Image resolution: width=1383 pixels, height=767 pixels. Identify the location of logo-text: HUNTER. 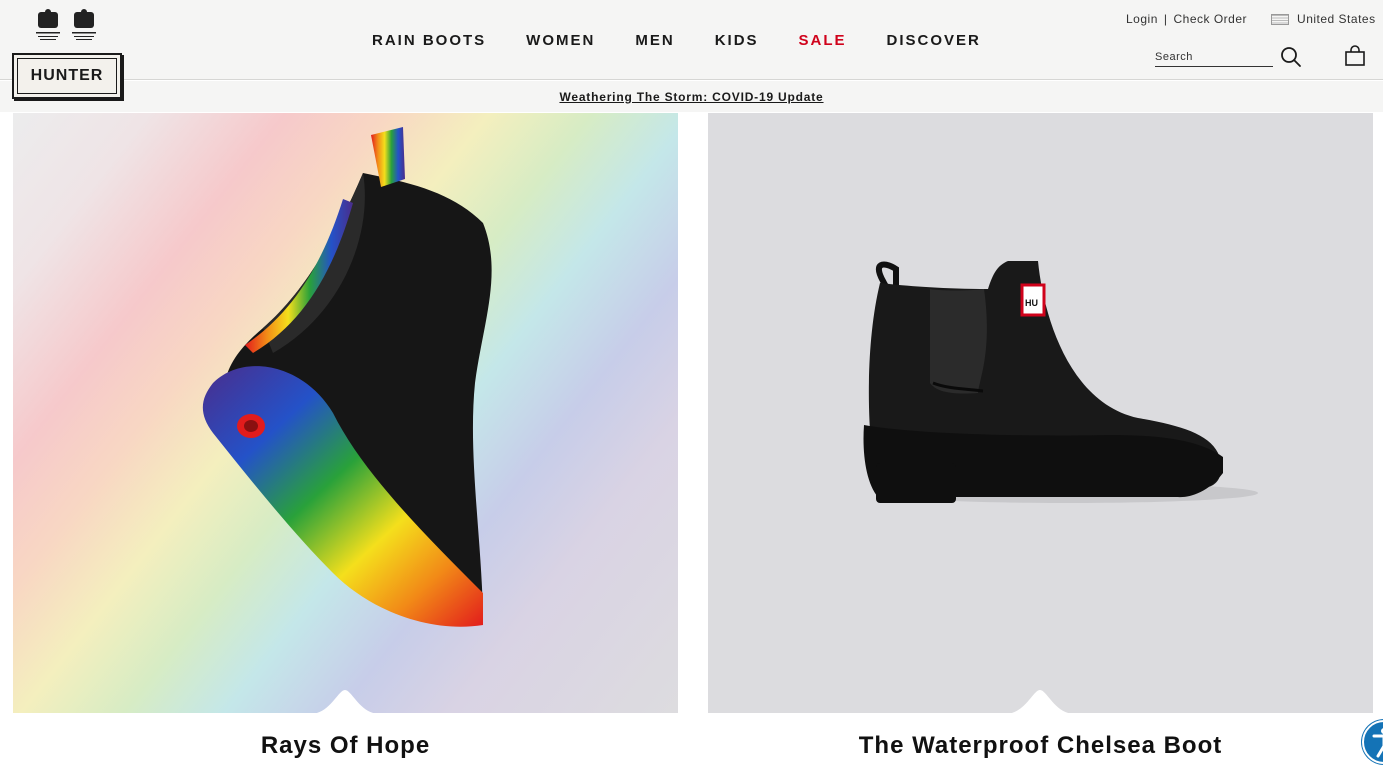
(67, 76).